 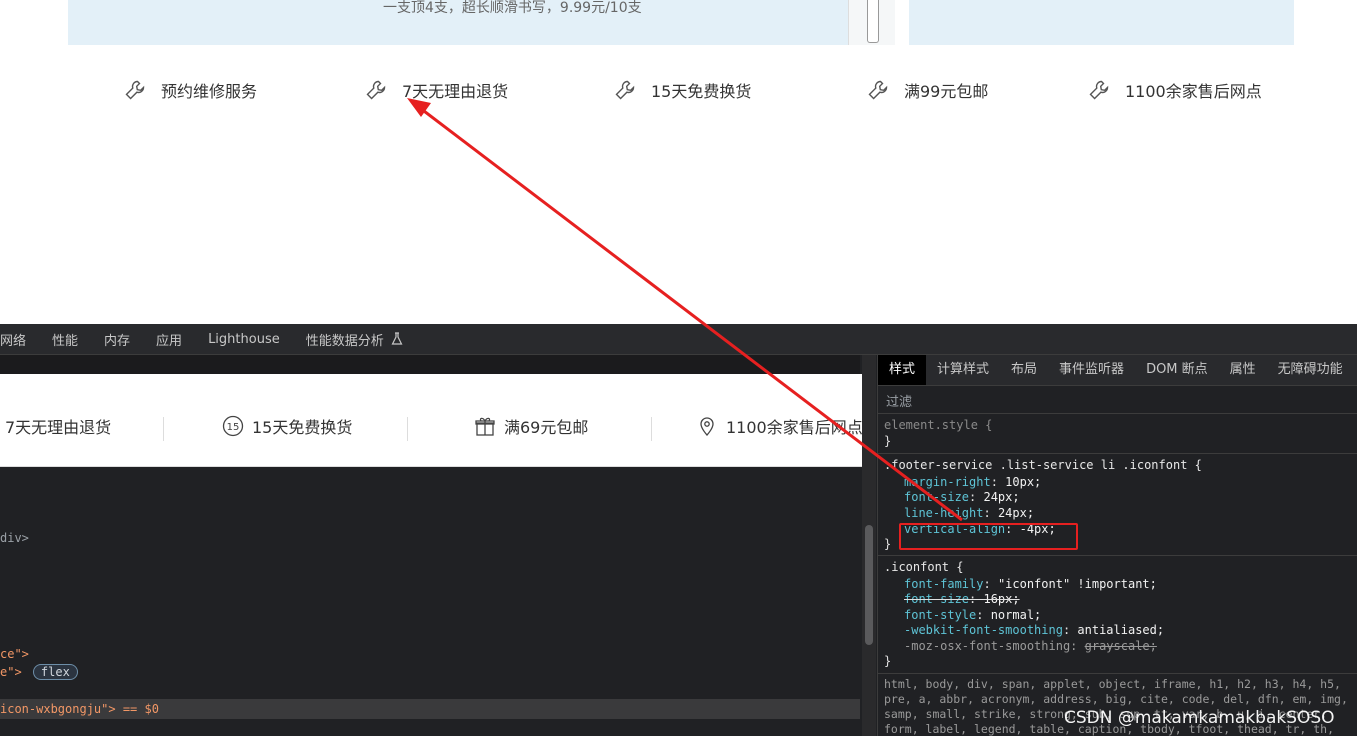 What do you see at coordinates (1199, 718) in the screenshot?
I see `watermark: CSDN @makamkamakbakSOSO` at bounding box center [1199, 718].